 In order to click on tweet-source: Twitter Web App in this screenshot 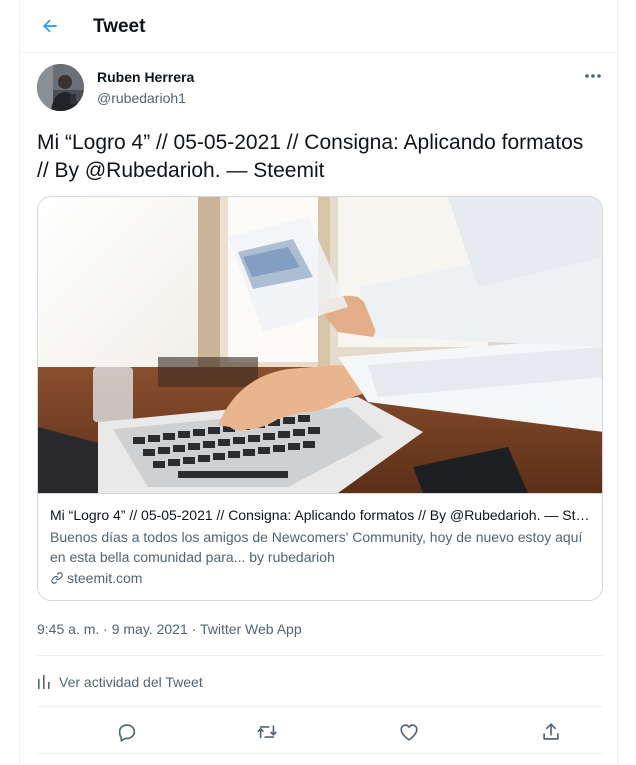, I will do `click(251, 629)`.